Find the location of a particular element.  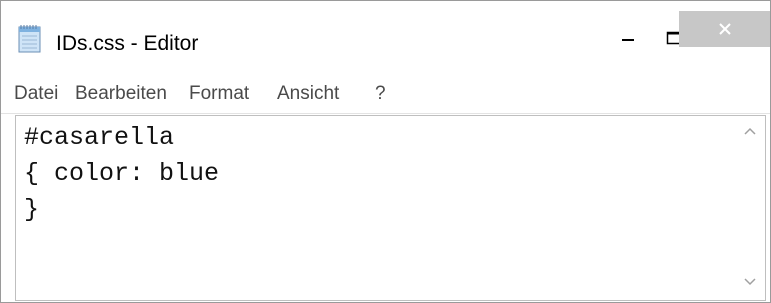

window-title: IDs.css - Editor is located at coordinates (127, 43).